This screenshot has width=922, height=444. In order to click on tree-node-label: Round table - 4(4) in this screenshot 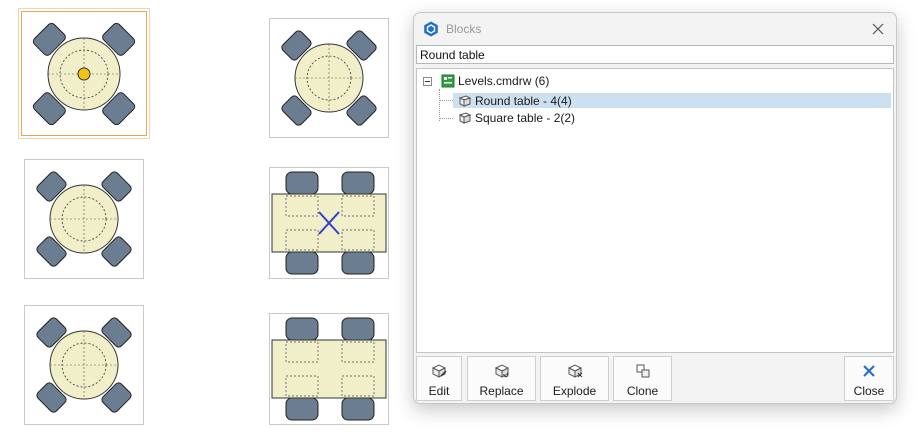, I will do `click(523, 101)`.